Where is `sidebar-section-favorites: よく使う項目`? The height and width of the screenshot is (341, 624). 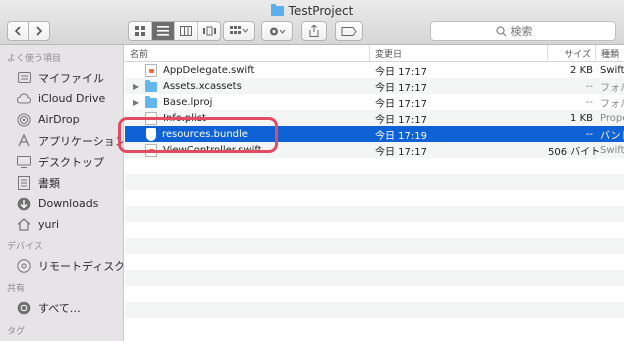
sidebar-section-favorites: よく使う項目 is located at coordinates (34, 59).